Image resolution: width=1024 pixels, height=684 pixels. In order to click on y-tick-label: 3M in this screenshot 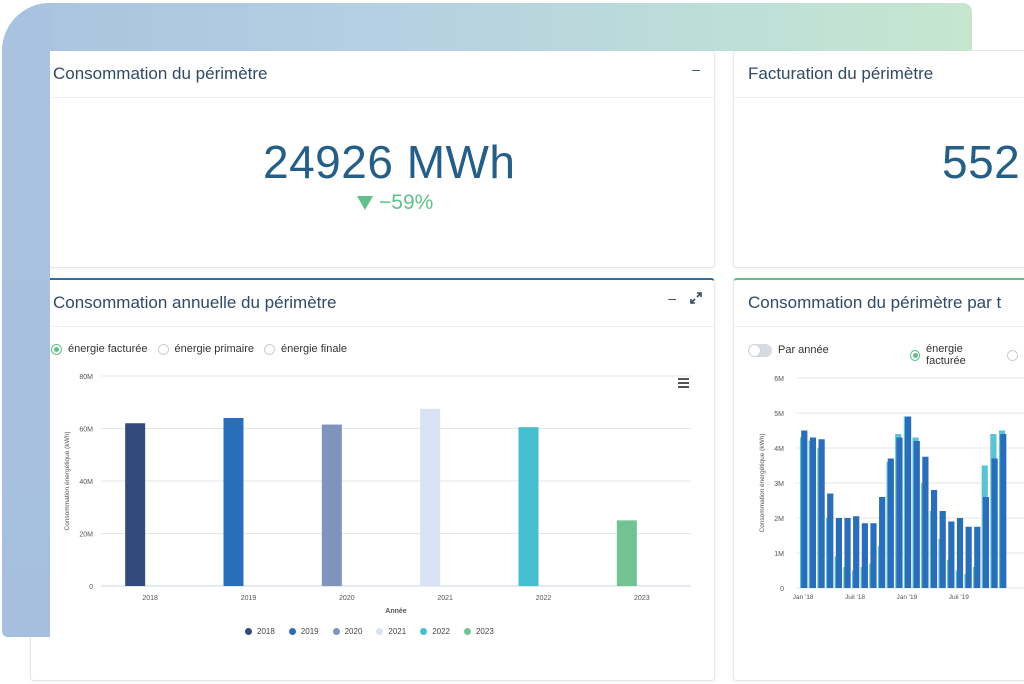, I will do `click(779, 484)`.